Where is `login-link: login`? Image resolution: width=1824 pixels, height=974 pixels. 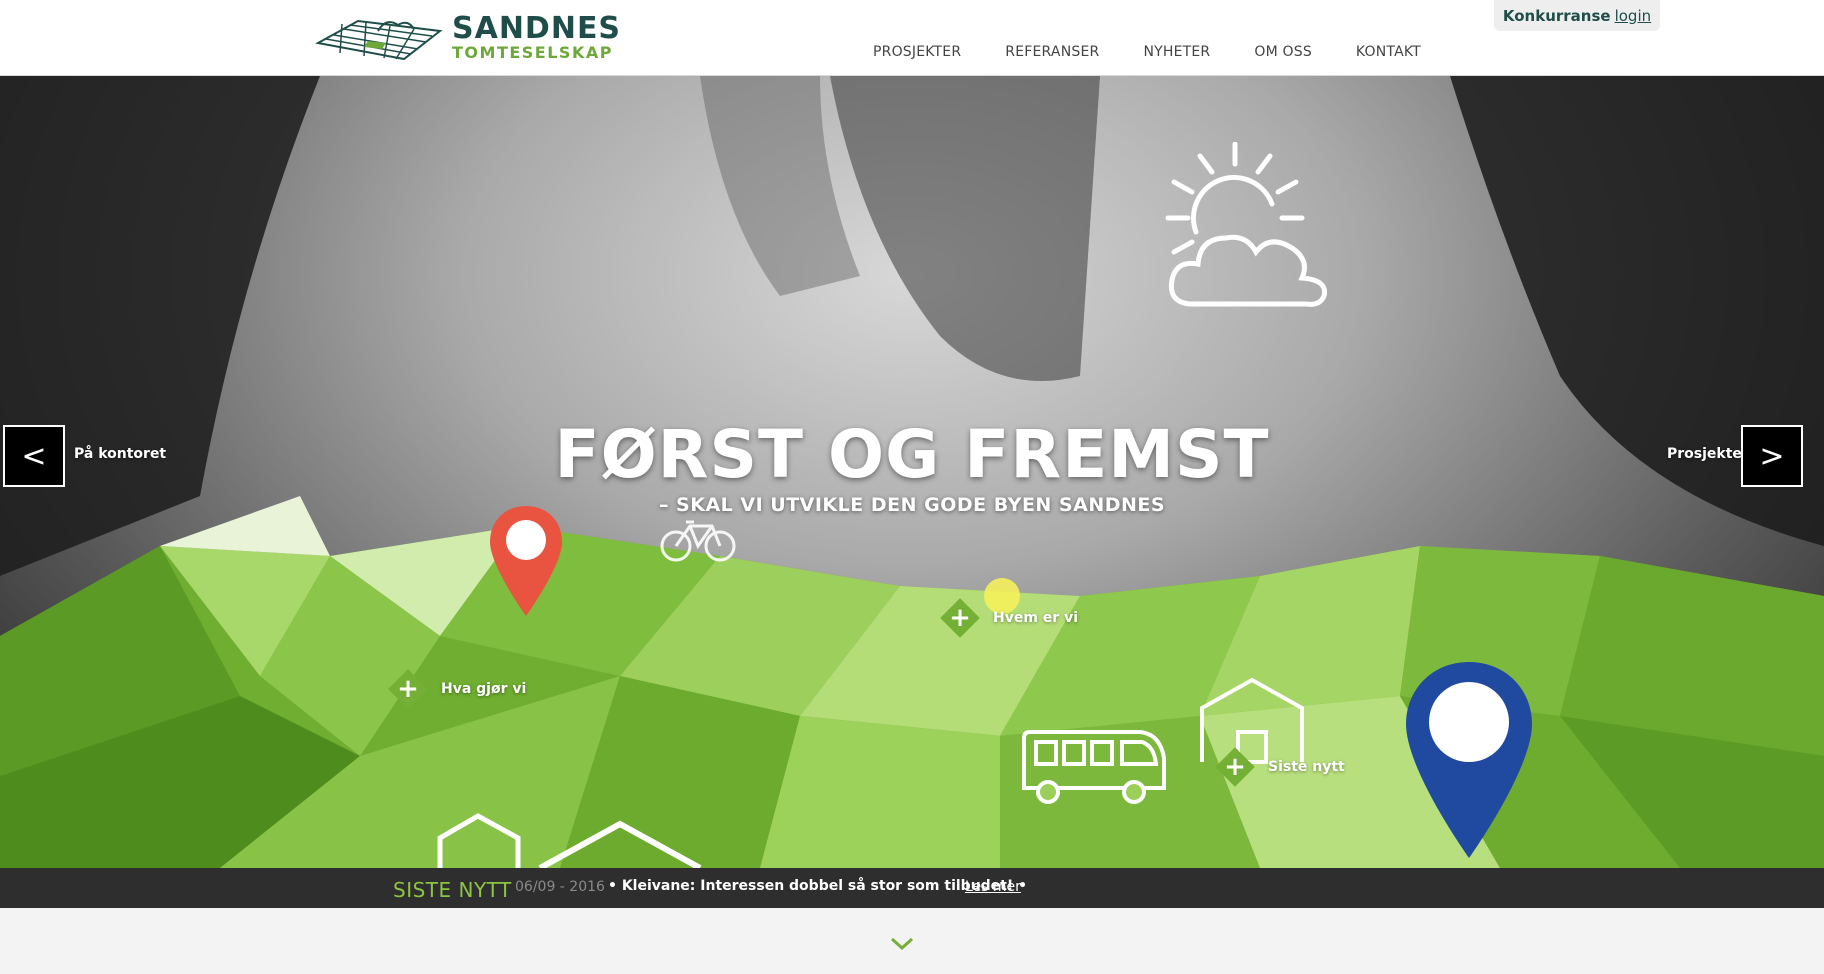 login-link: login is located at coordinates (1633, 16).